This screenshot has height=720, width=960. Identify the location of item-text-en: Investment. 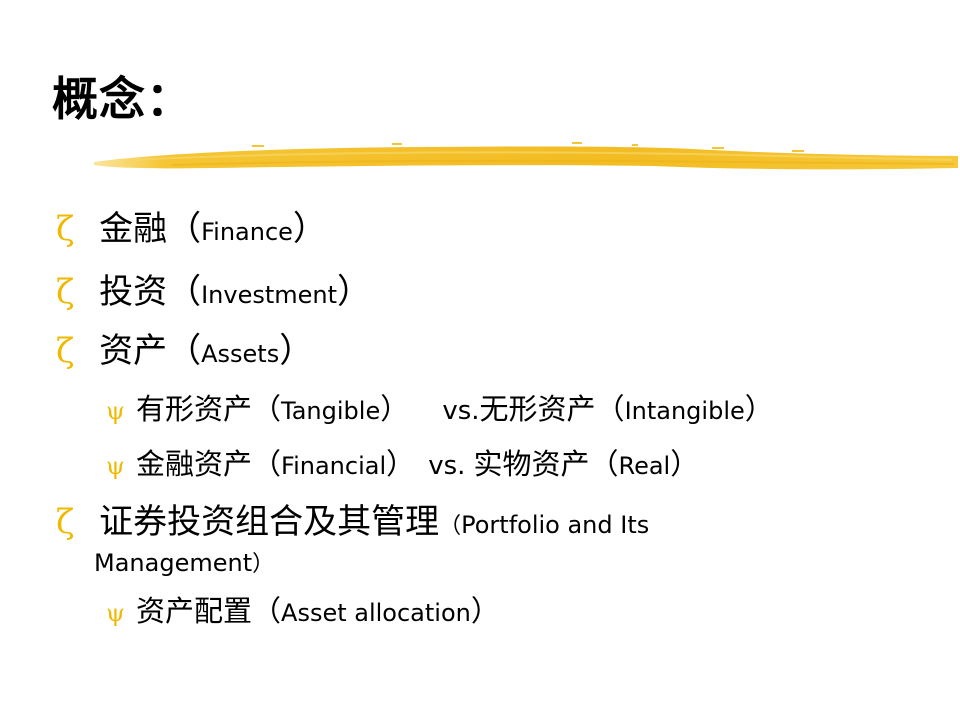
(269, 295).